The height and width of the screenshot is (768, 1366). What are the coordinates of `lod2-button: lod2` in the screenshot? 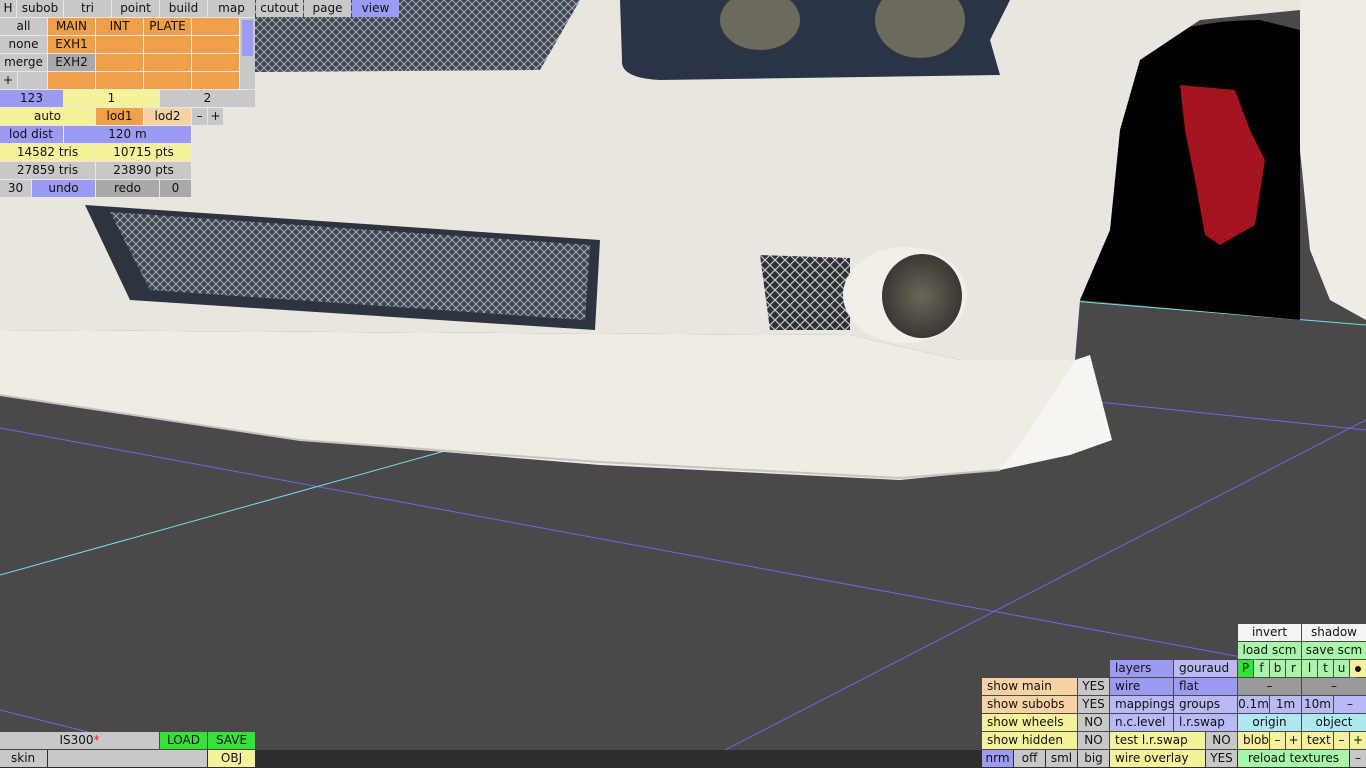 It's located at (167, 116).